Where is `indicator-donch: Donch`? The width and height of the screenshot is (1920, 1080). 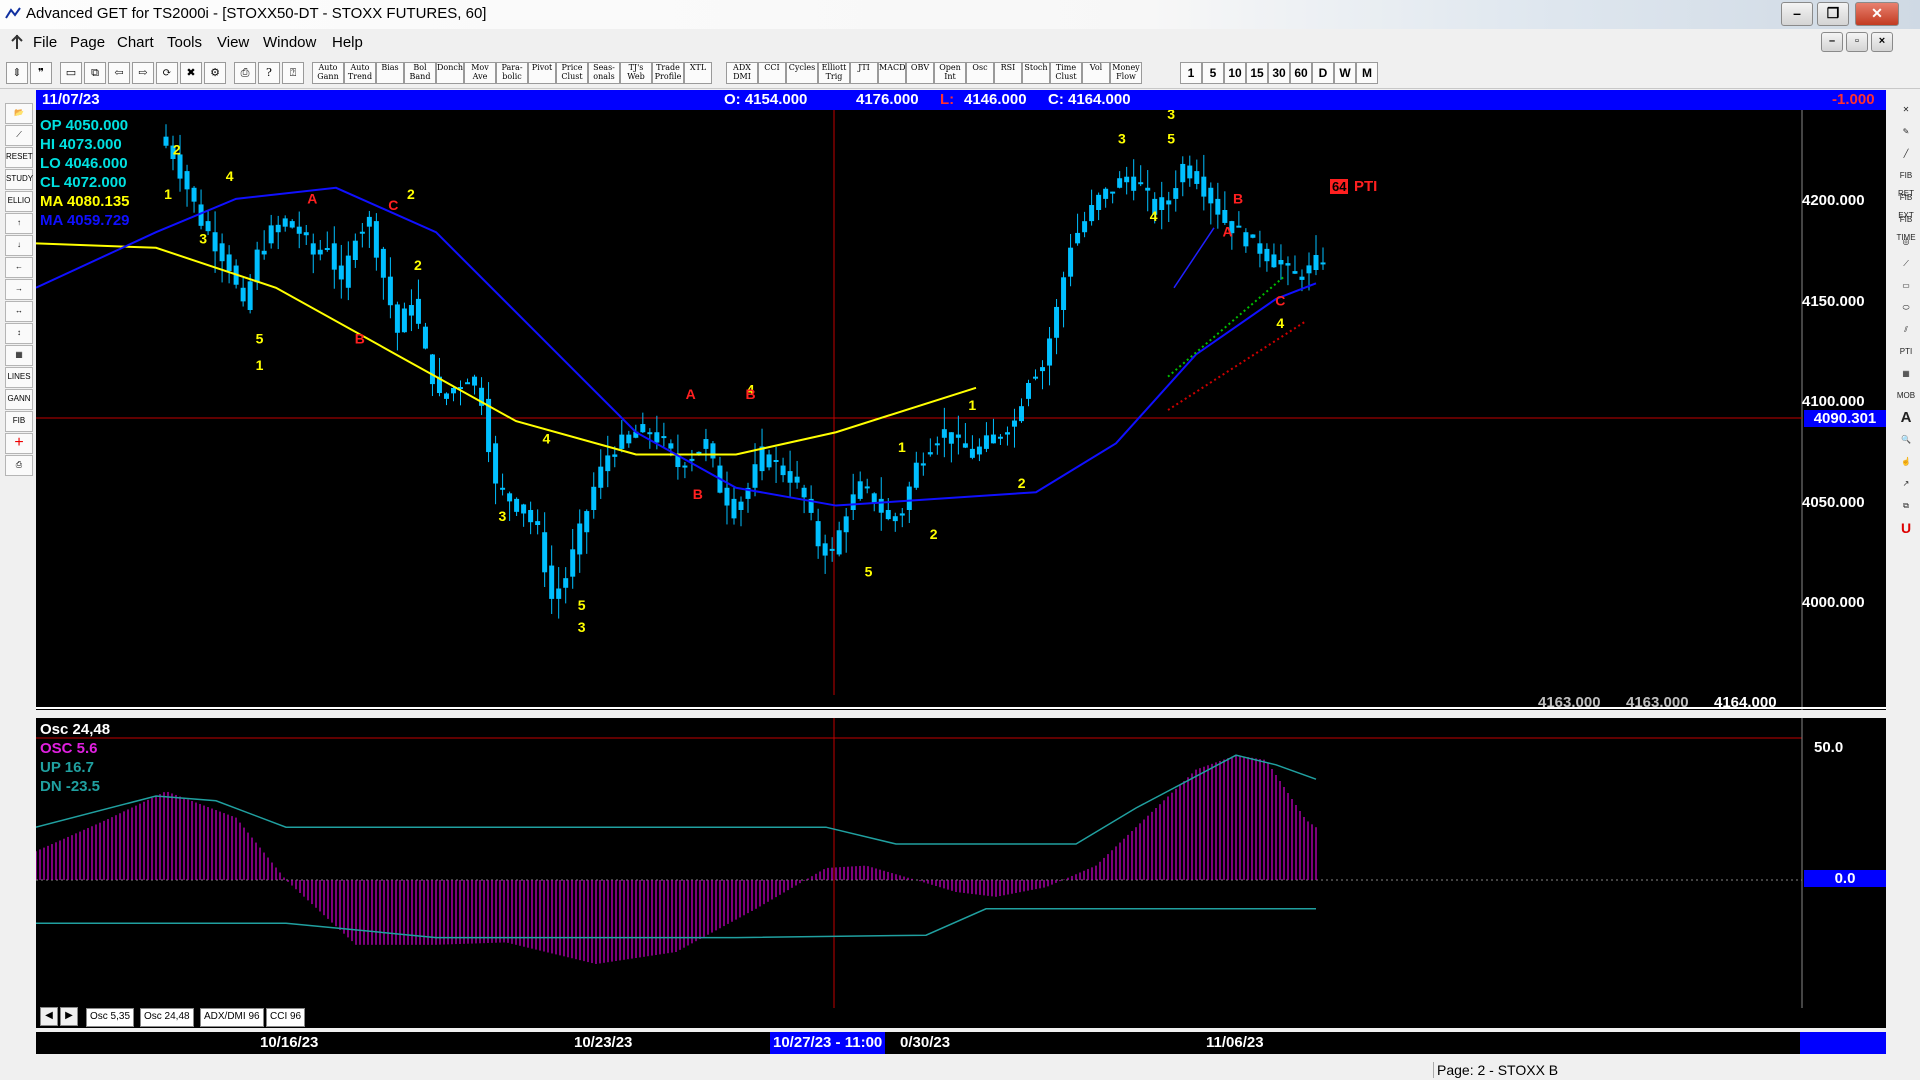
indicator-donch: Donch is located at coordinates (450, 73).